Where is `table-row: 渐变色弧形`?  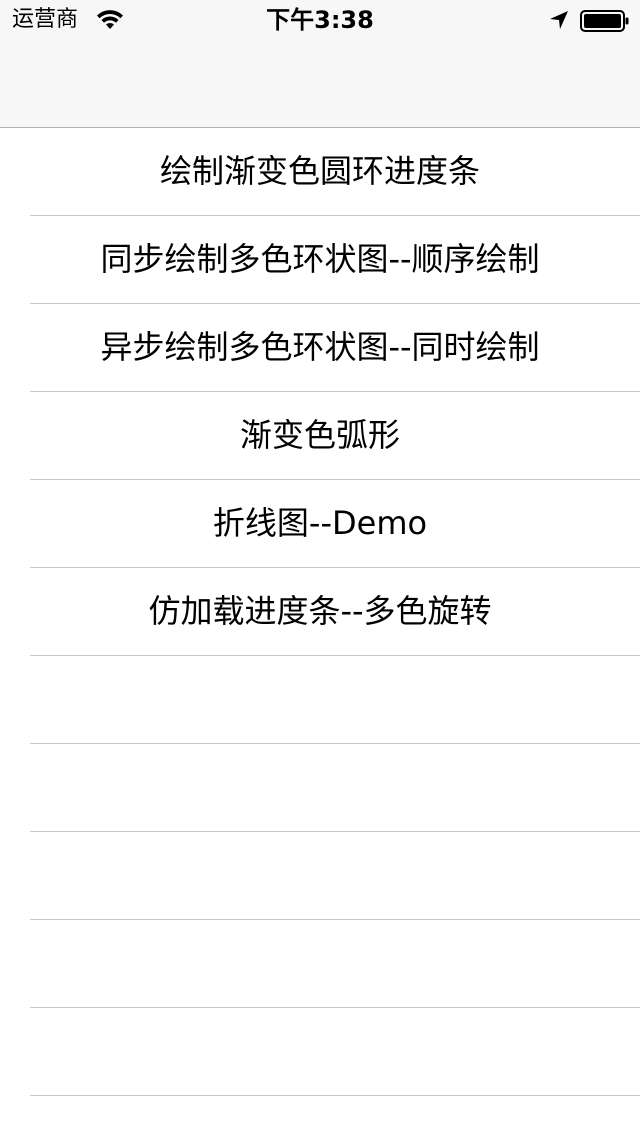
table-row: 渐变色弧形 is located at coordinates (320, 436).